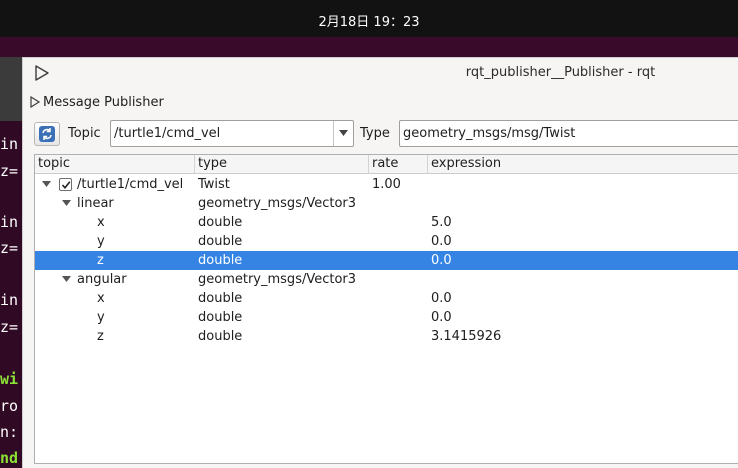 The image size is (738, 468). I want to click on plugin-title: Message Publisher, so click(103, 102).